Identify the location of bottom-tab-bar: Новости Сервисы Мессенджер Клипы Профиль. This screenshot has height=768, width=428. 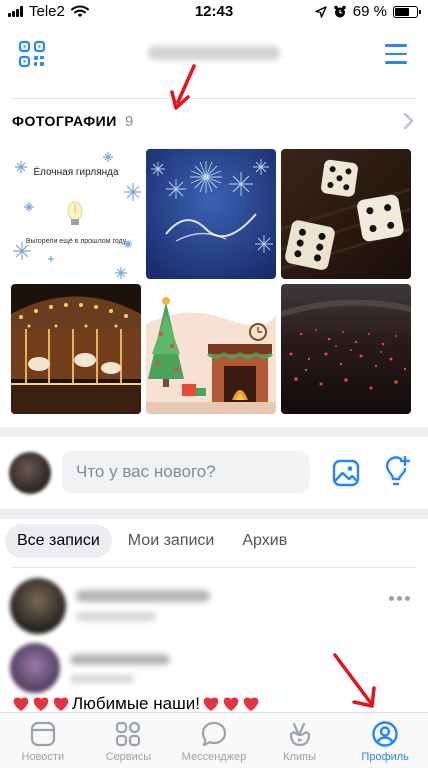
(214, 740).